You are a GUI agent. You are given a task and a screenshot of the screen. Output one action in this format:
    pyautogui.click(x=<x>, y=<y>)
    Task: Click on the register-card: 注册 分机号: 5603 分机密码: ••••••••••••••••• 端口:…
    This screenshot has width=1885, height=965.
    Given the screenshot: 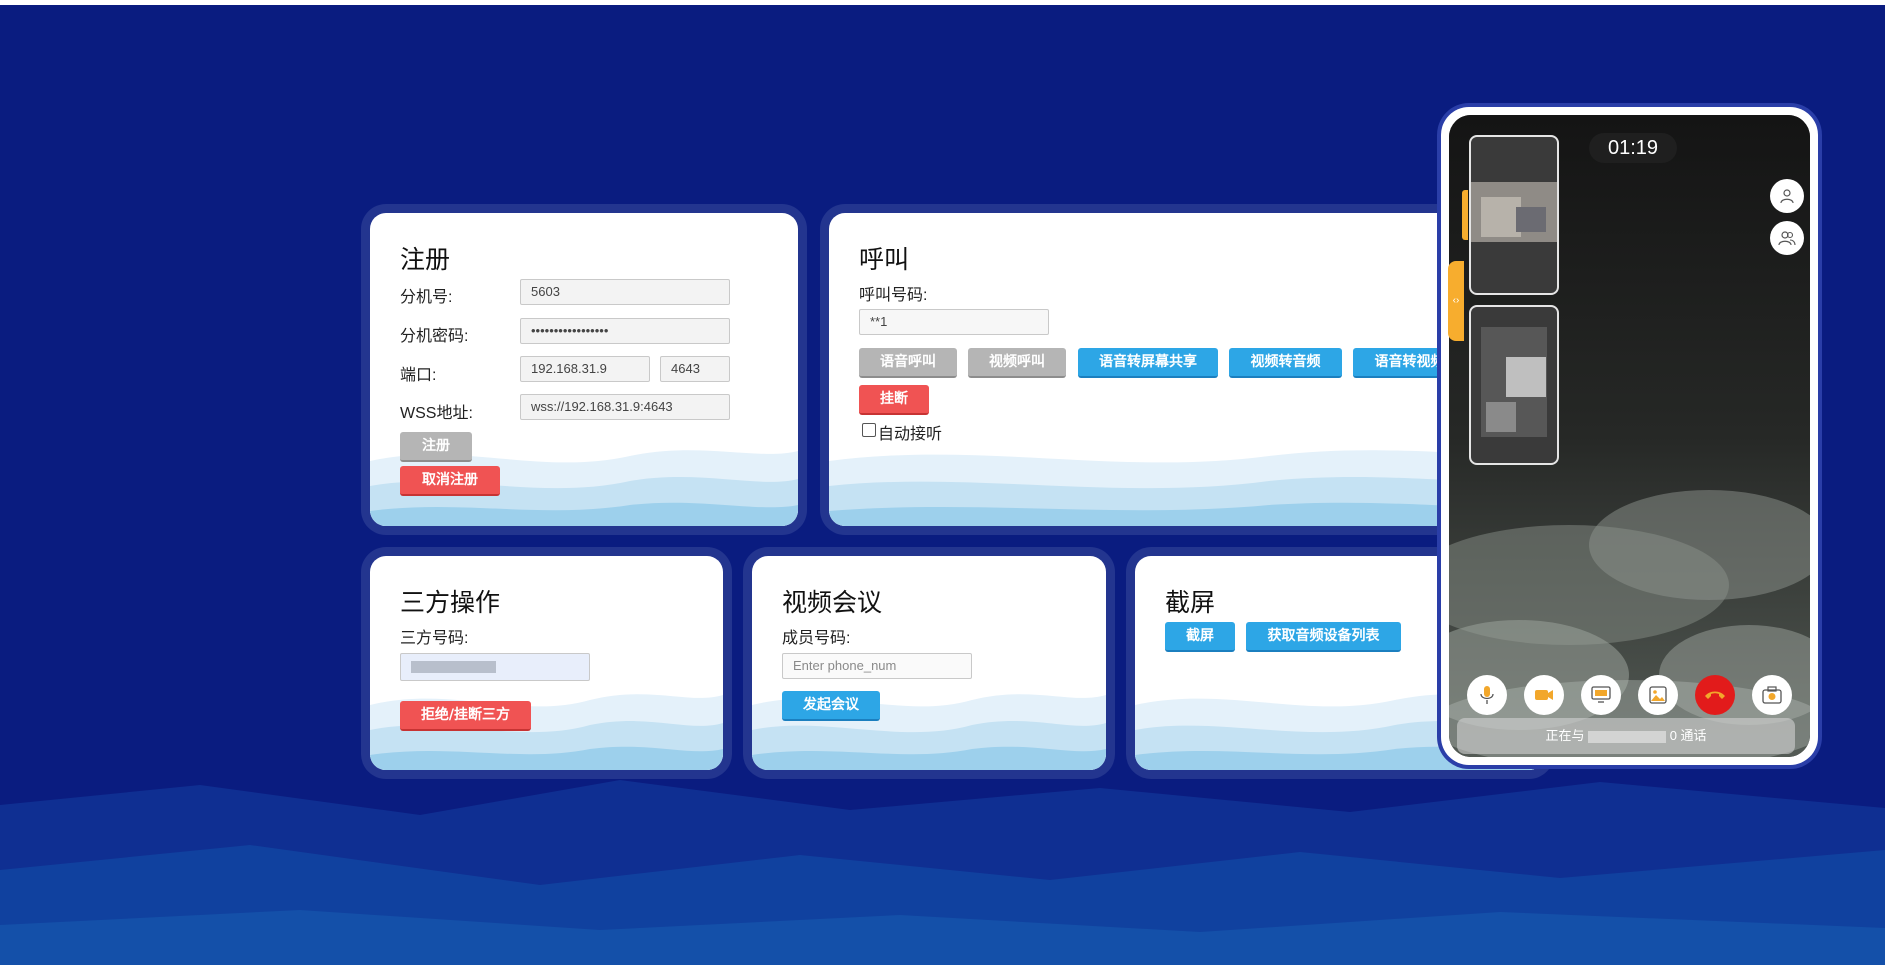 What is the action you would take?
    pyautogui.click(x=584, y=369)
    